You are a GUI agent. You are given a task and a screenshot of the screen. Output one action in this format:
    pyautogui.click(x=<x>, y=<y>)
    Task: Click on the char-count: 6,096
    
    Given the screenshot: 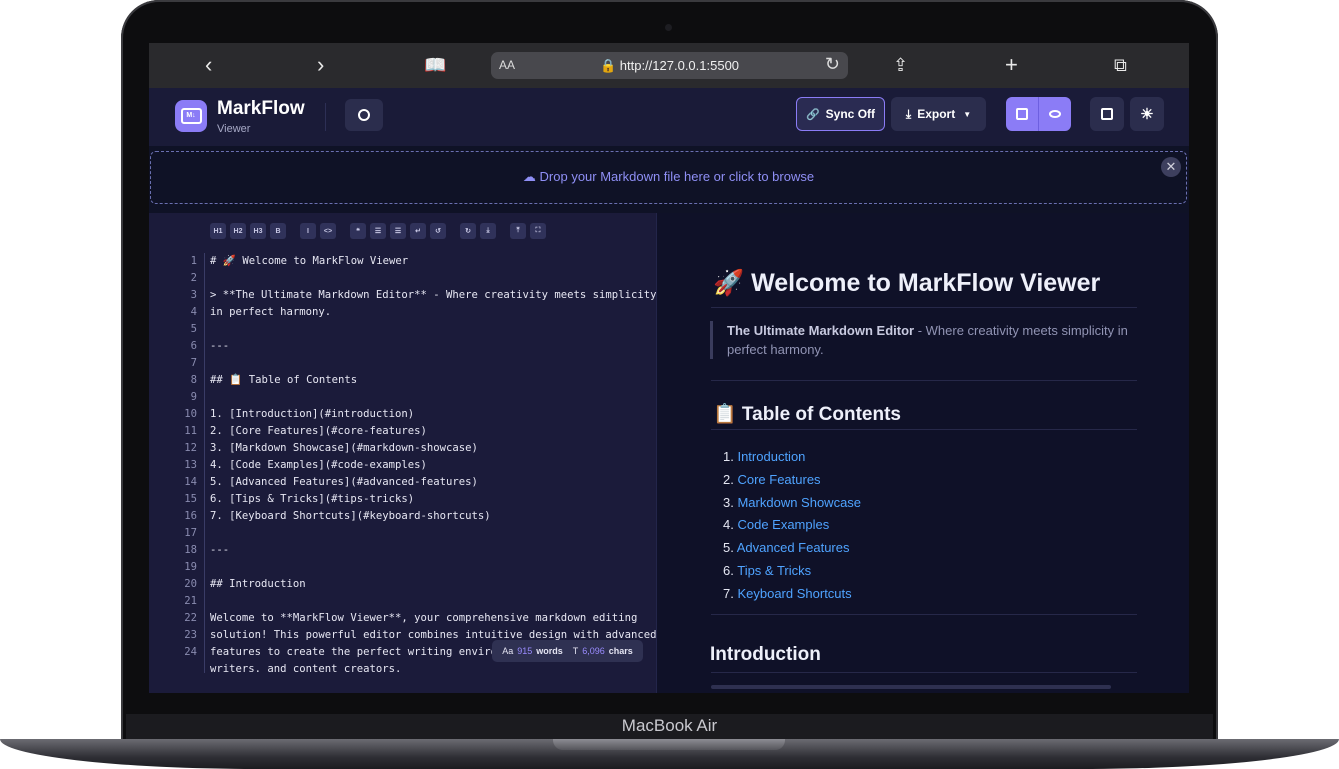 What is the action you would take?
    pyautogui.click(x=593, y=651)
    